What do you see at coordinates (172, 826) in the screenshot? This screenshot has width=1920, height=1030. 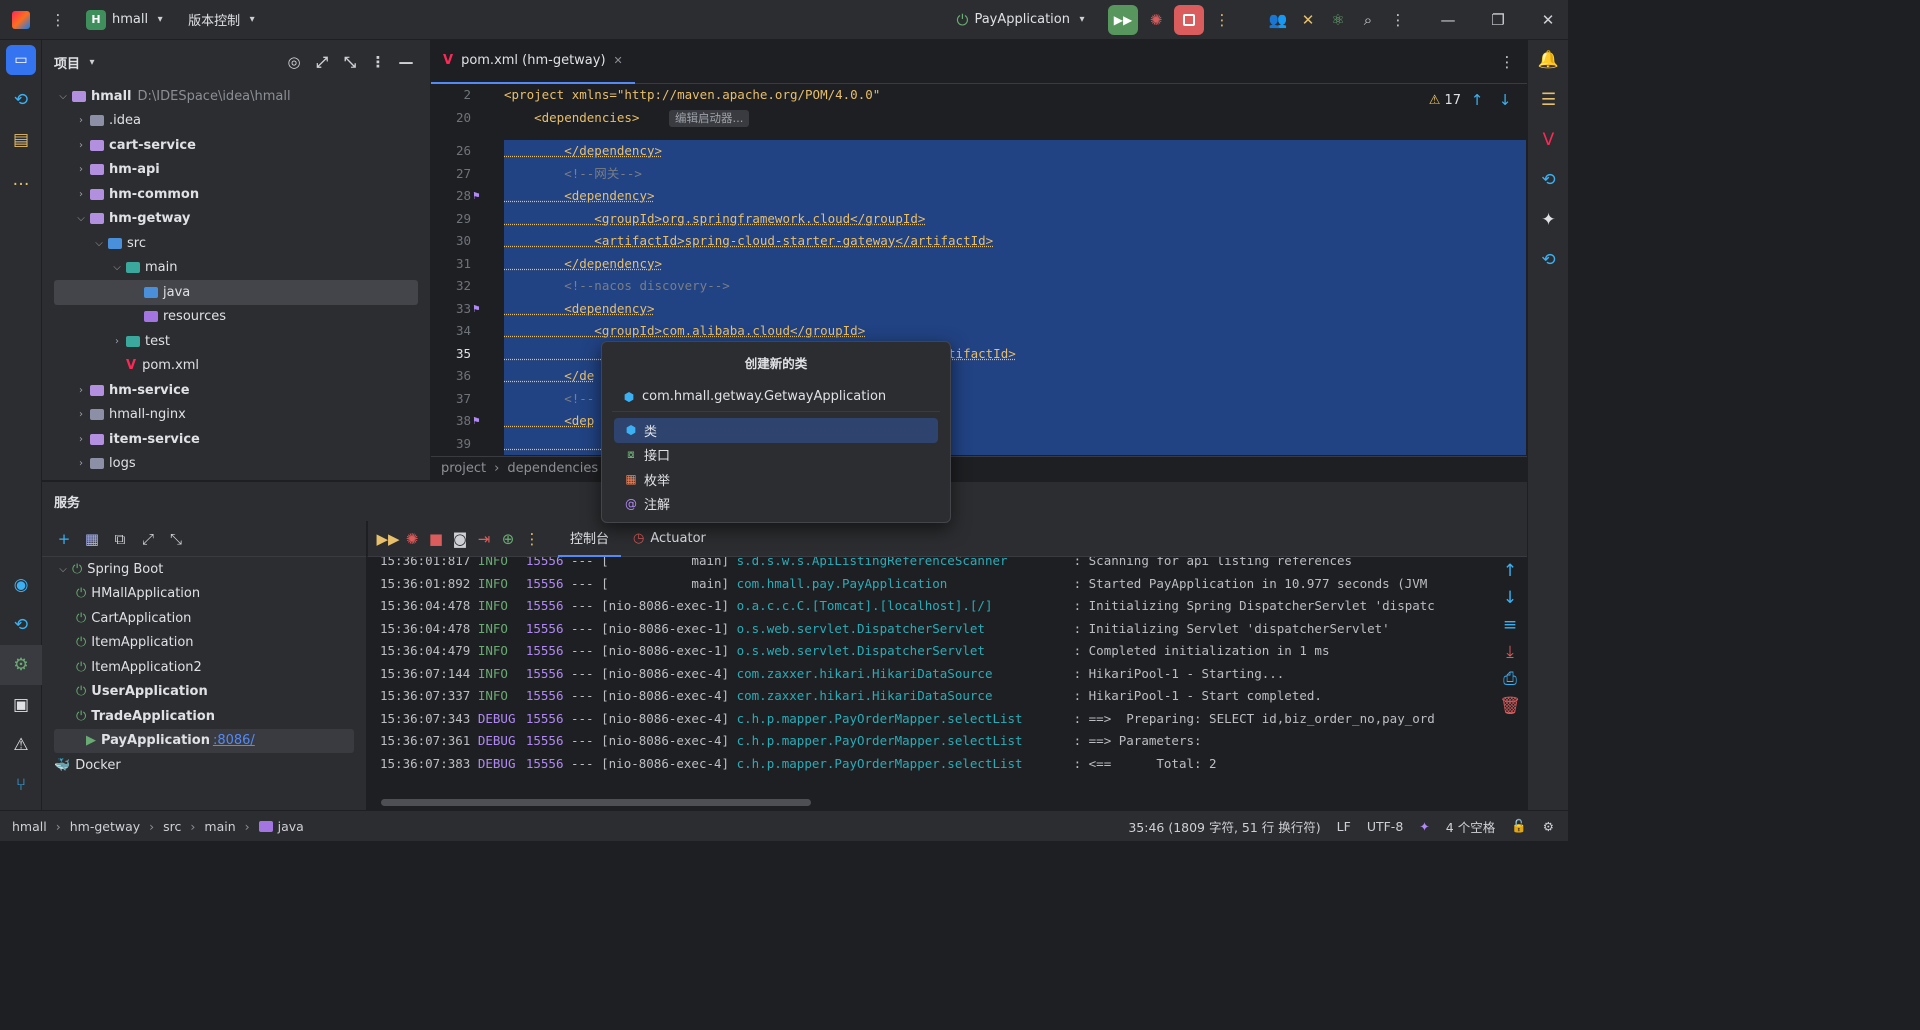 I see `status-path-item: src` at bounding box center [172, 826].